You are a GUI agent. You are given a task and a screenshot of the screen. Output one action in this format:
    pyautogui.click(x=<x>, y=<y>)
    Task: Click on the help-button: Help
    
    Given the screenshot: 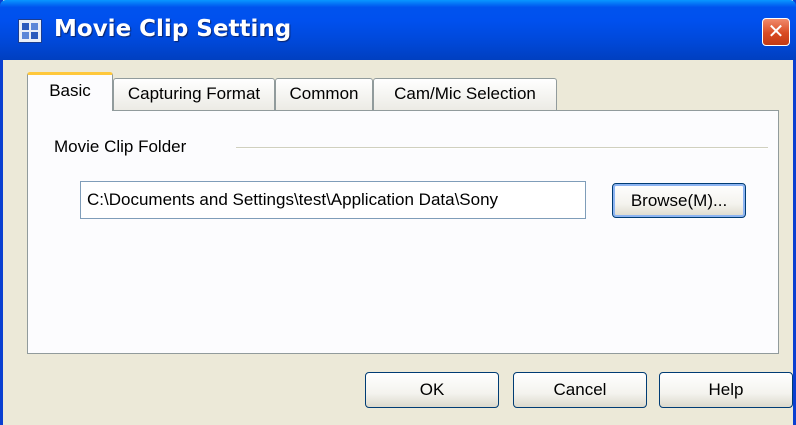 What is the action you would take?
    pyautogui.click(x=726, y=390)
    